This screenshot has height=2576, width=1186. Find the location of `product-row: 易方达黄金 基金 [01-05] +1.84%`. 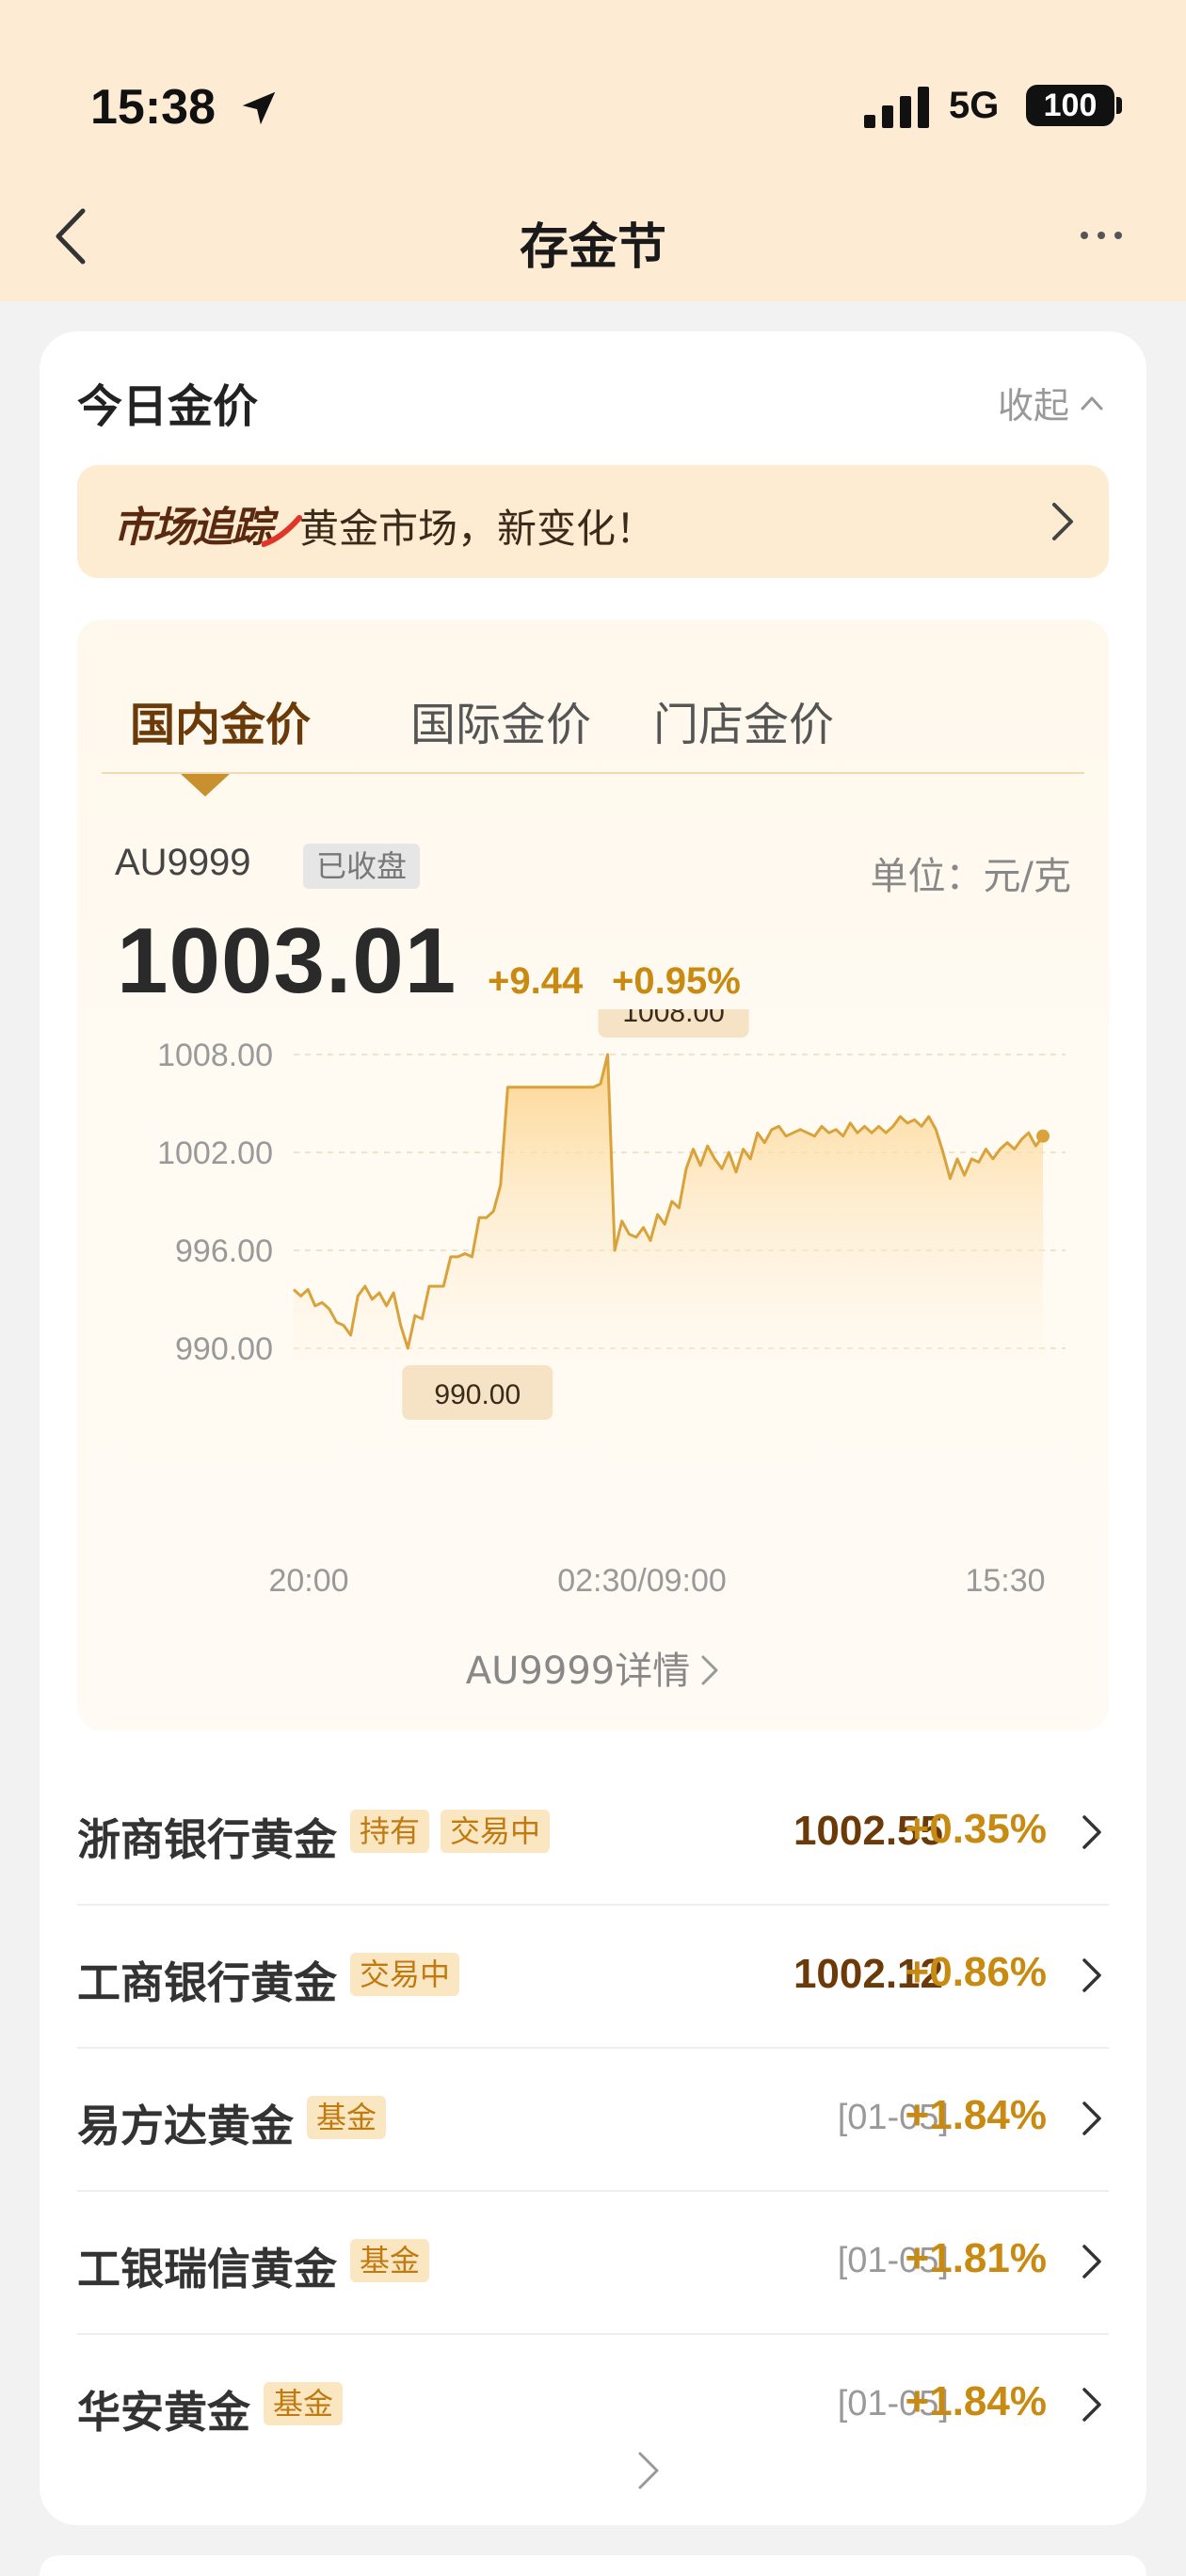

product-row: 易方达黄金 基金 [01-05] +1.84% is located at coordinates (593, 2120).